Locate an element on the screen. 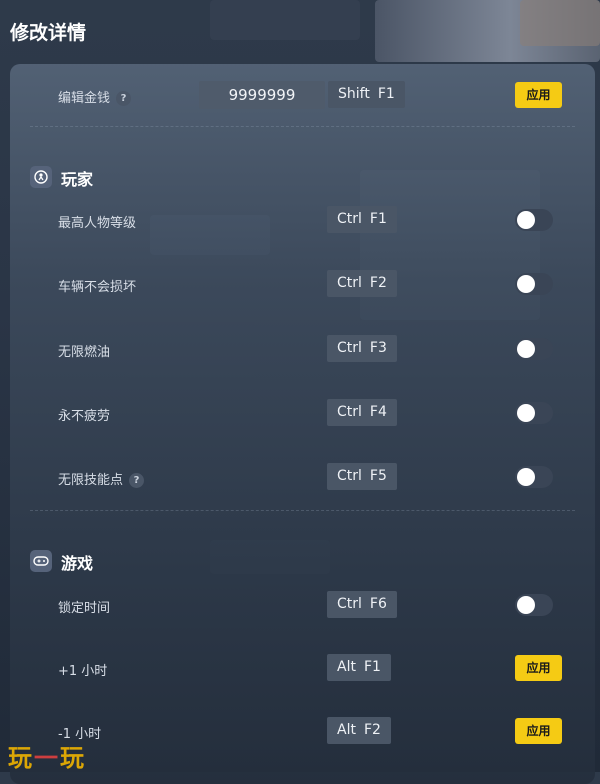 The height and width of the screenshot is (784, 600). watermark-dash: 一 is located at coordinates (47, 758).